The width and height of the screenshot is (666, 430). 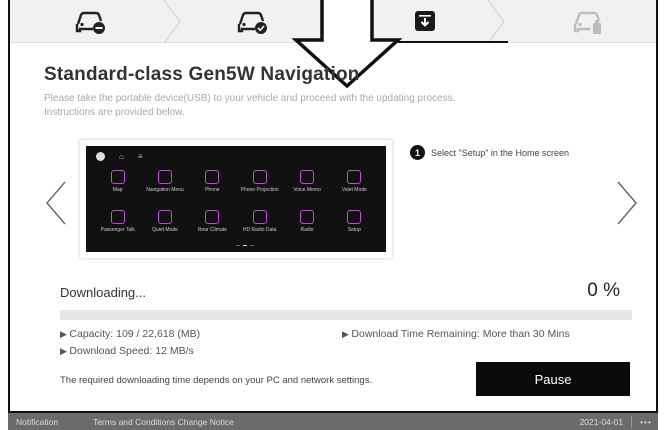 What do you see at coordinates (601, 421) in the screenshot?
I see `date-label: 2021-04-01` at bounding box center [601, 421].